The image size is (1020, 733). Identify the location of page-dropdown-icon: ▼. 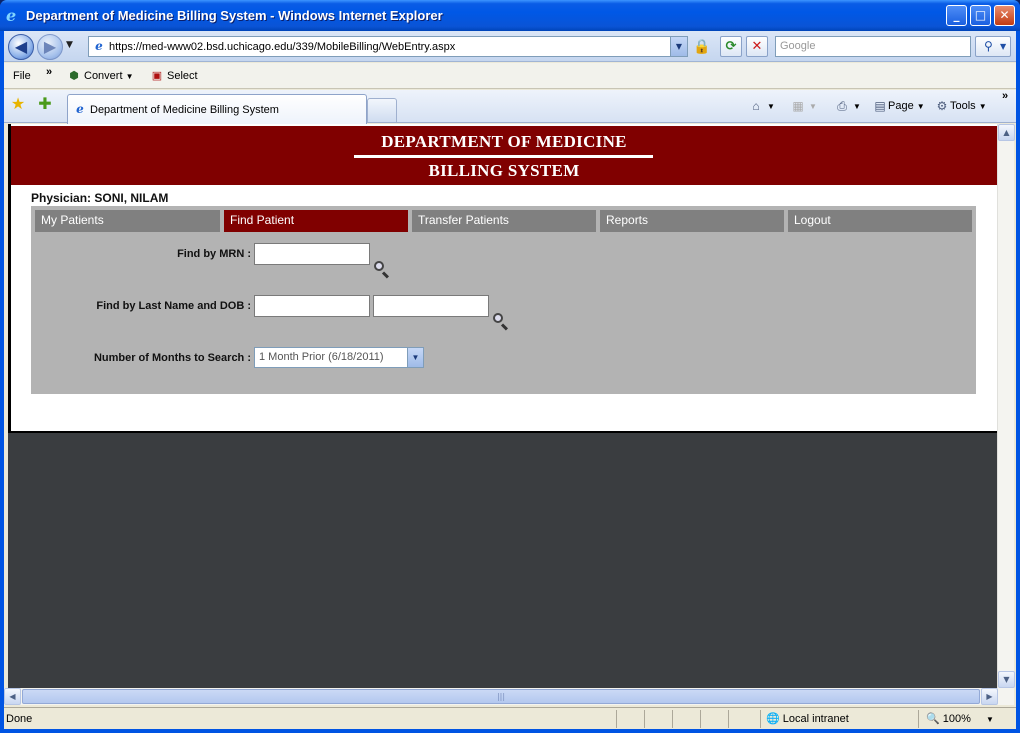
(920, 106).